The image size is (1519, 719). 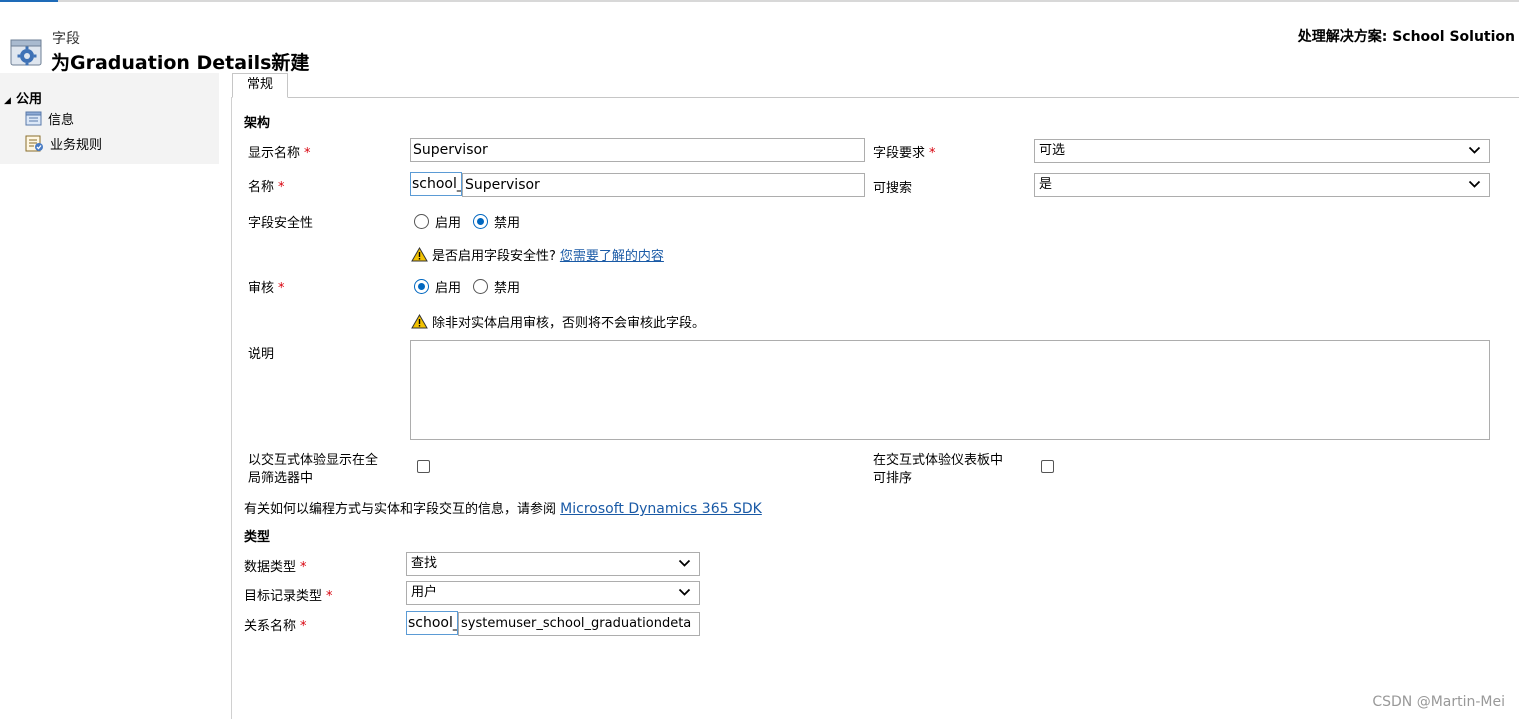 What do you see at coordinates (1406, 37) in the screenshot?
I see `solution-label: 处理解决方案: School Solution` at bounding box center [1406, 37].